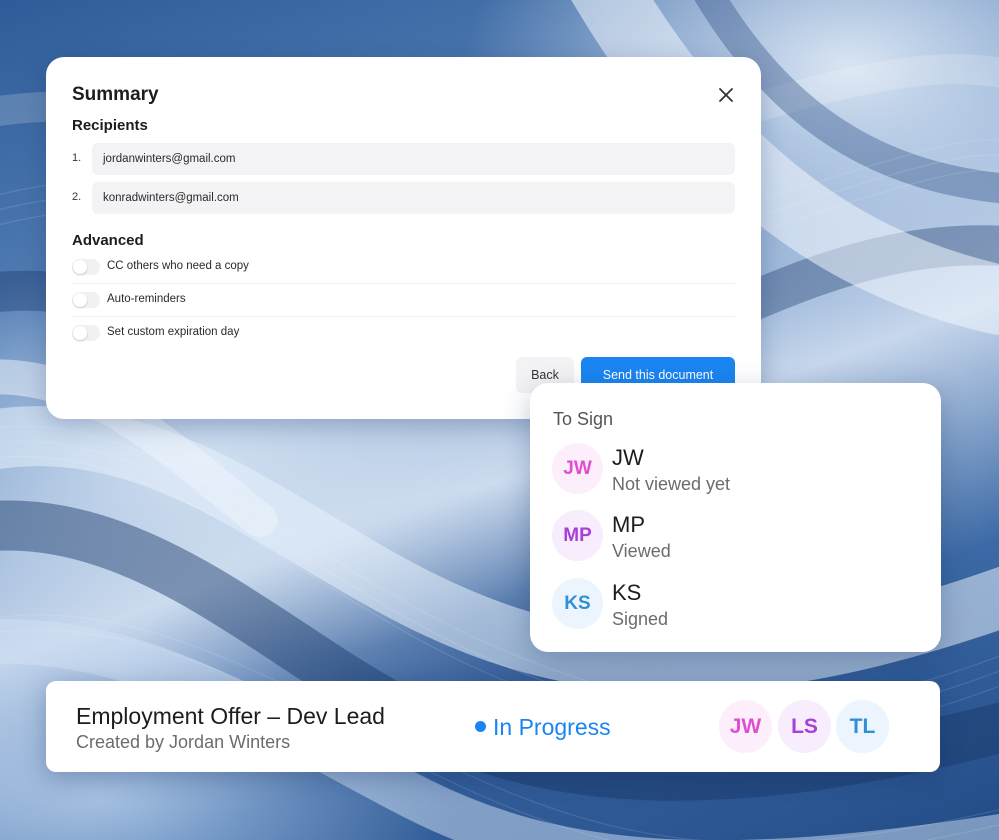 This screenshot has height=840, width=999. I want to click on document-title: Employment Offer – Dev Lead, so click(230, 716).